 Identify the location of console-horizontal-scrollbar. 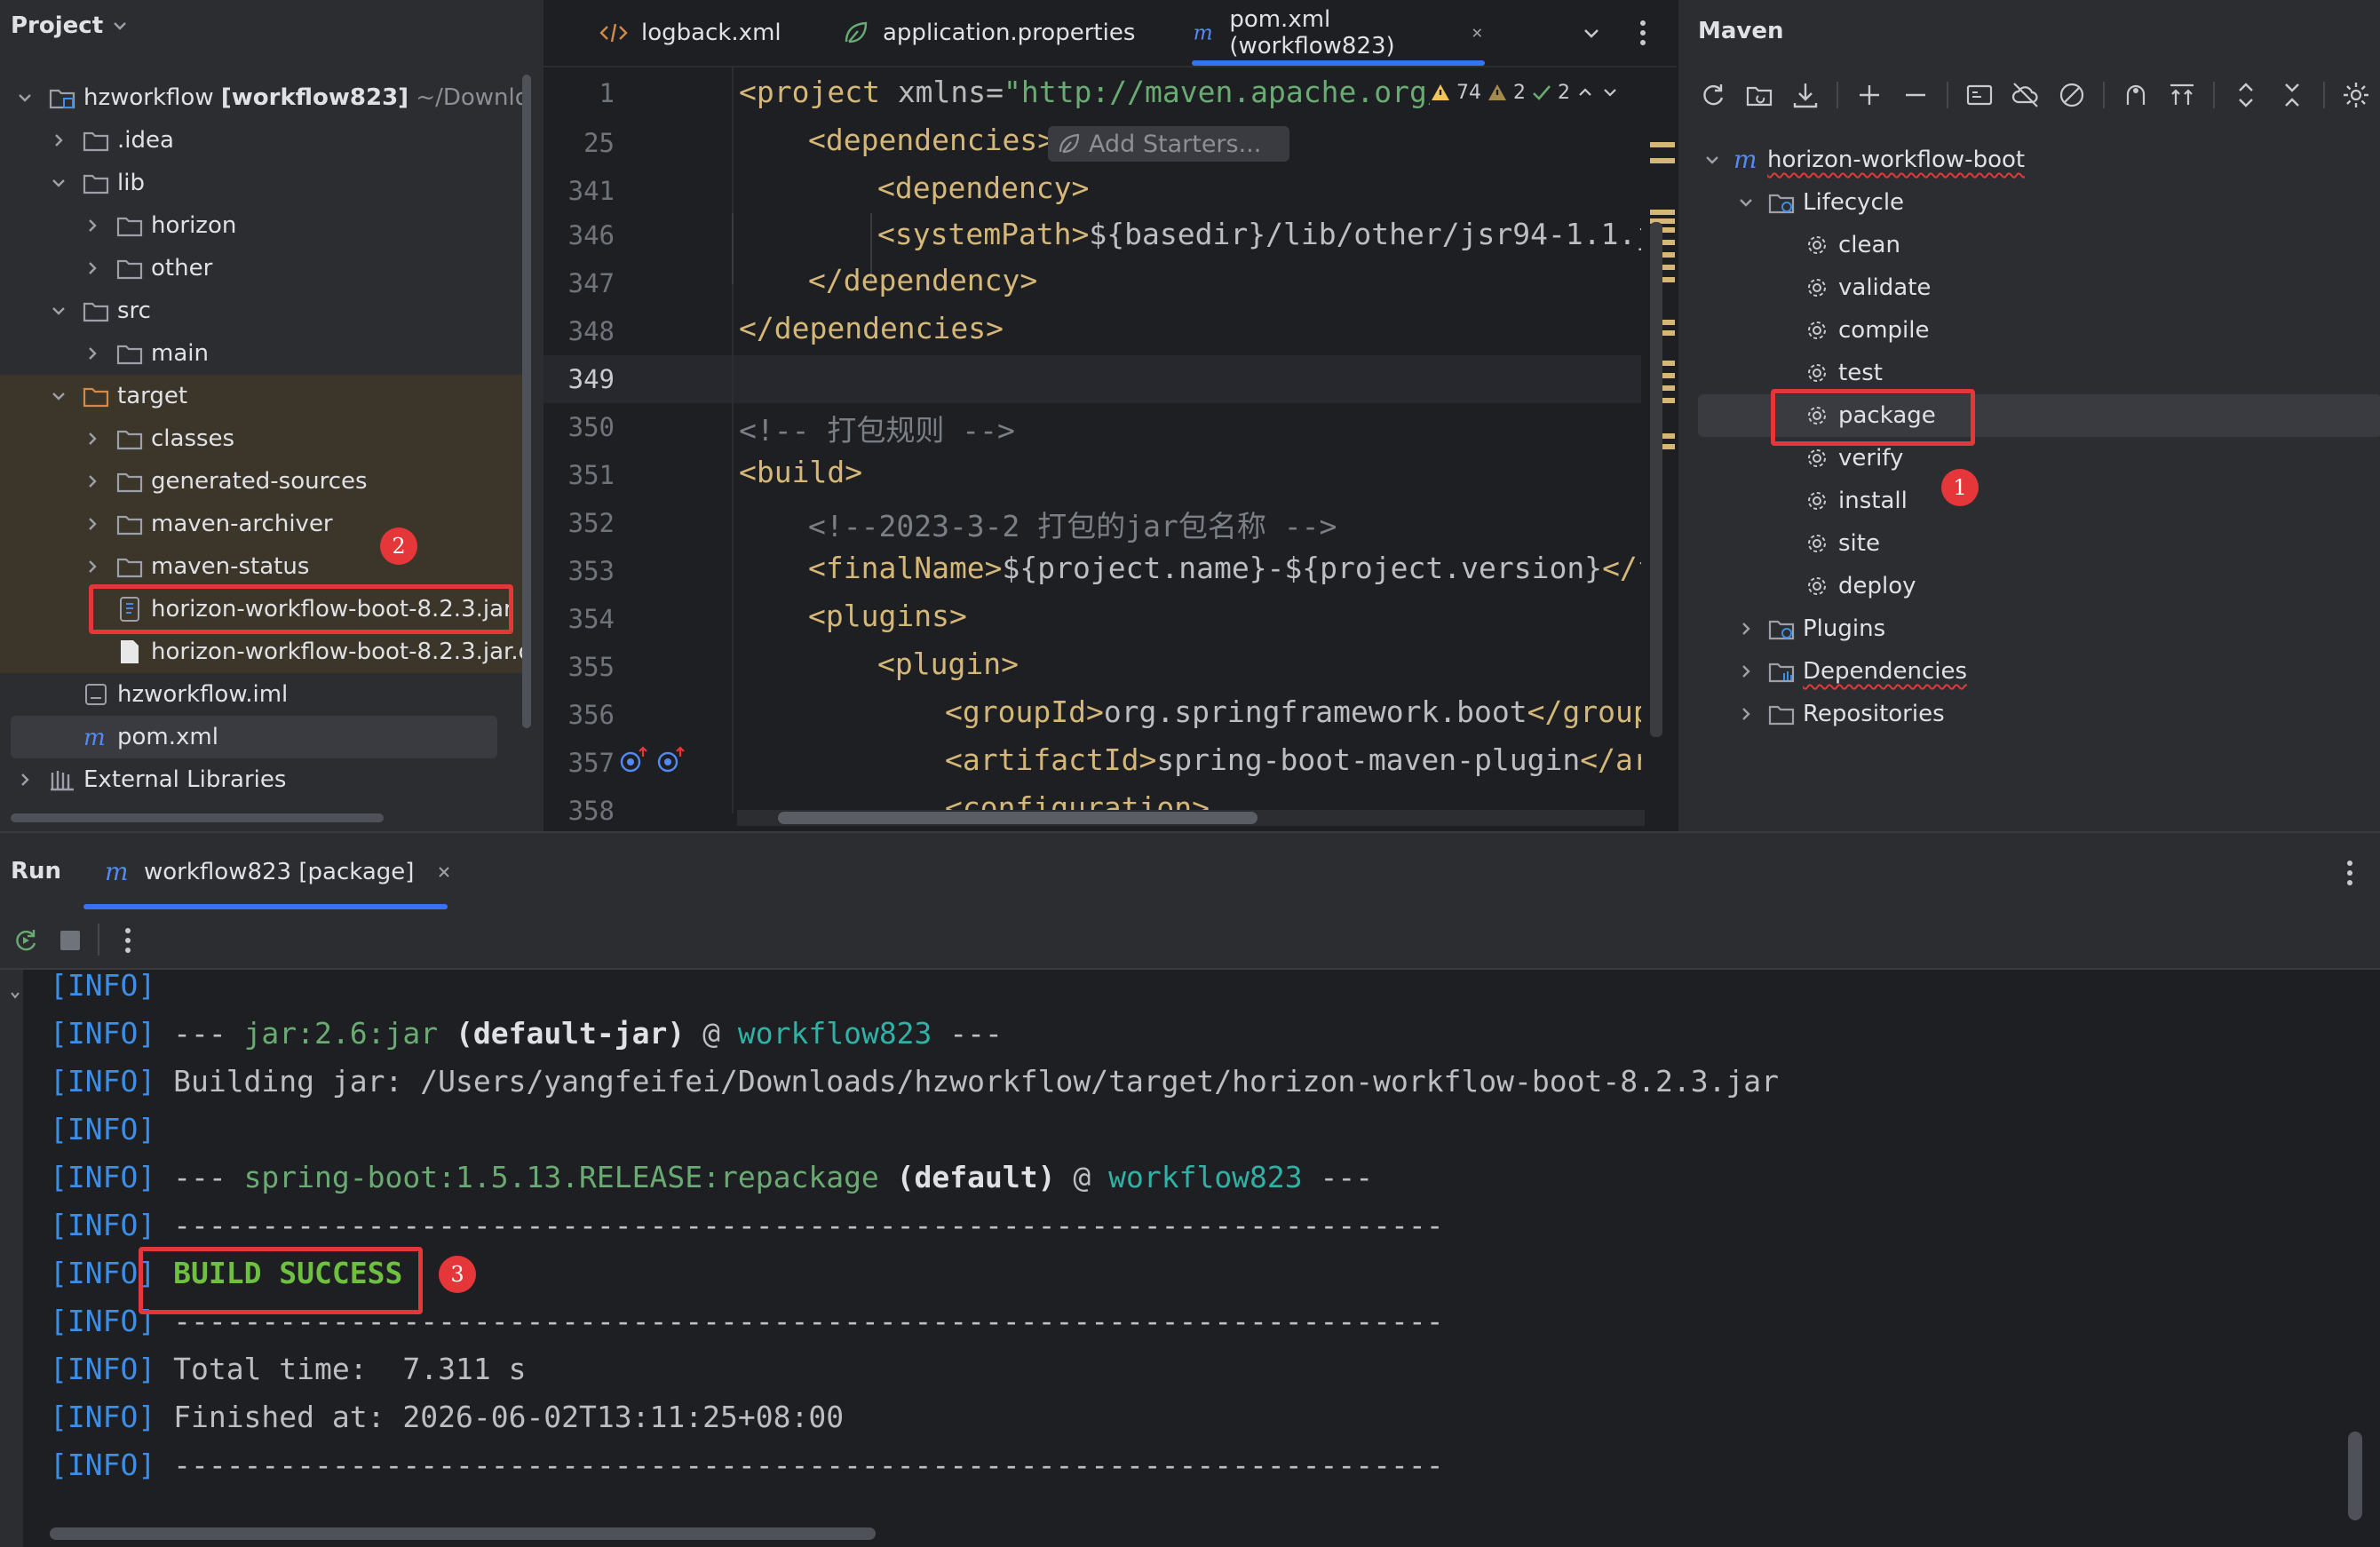
(463, 1533).